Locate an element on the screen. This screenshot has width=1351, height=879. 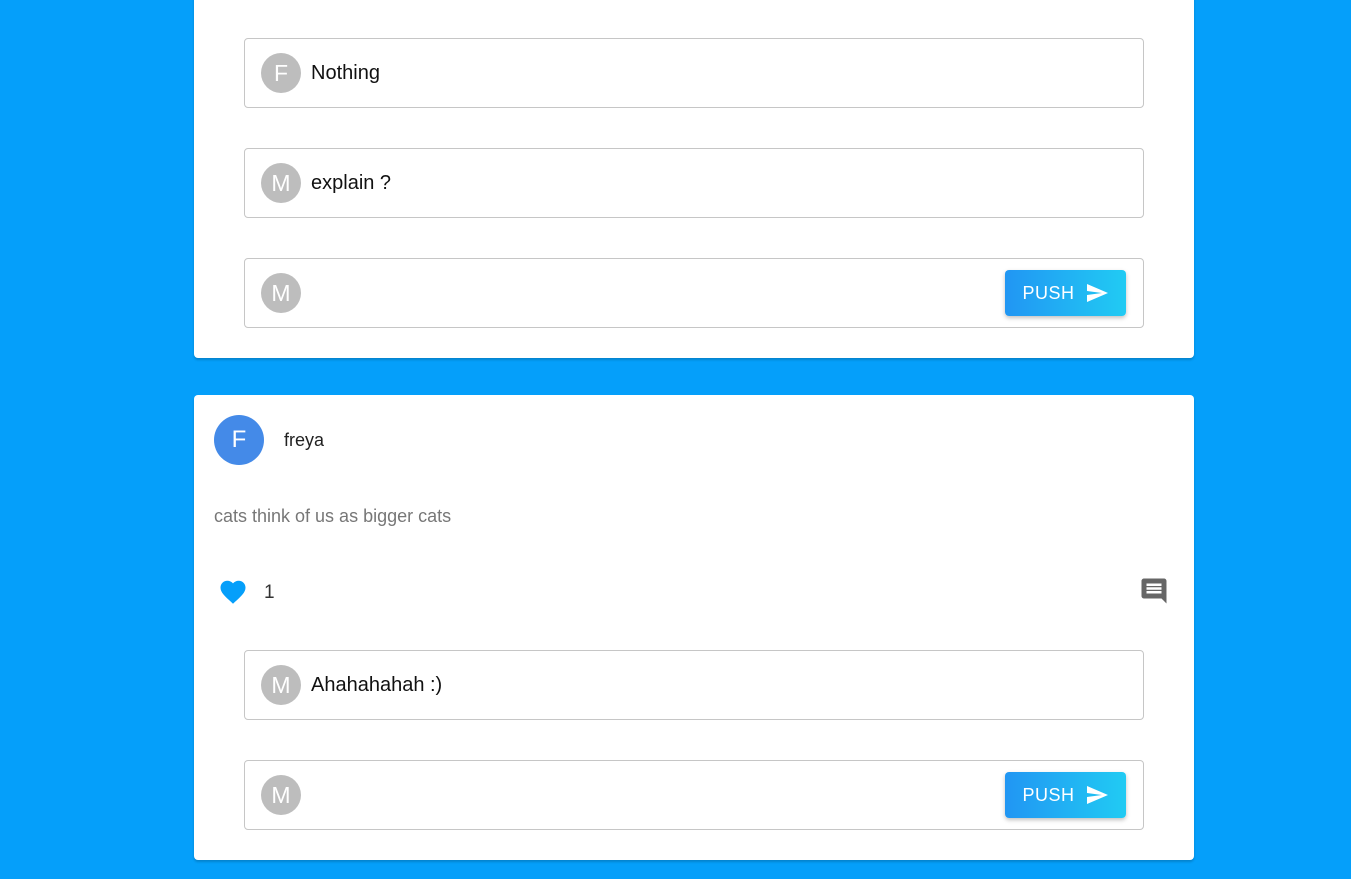
comment-avatar: F is located at coordinates (281, 73).